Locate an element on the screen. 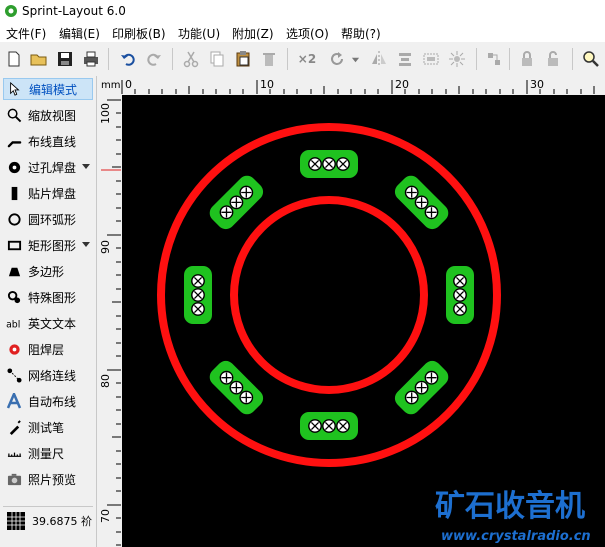  group-button is located at coordinates (431, 59).